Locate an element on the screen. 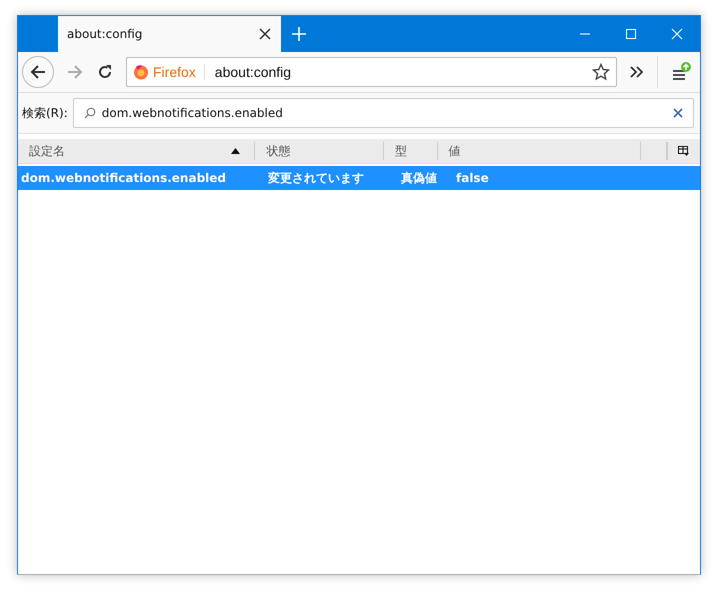 Image resolution: width=718 pixels, height=597 pixels. table-cell-text: false is located at coordinates (472, 178).